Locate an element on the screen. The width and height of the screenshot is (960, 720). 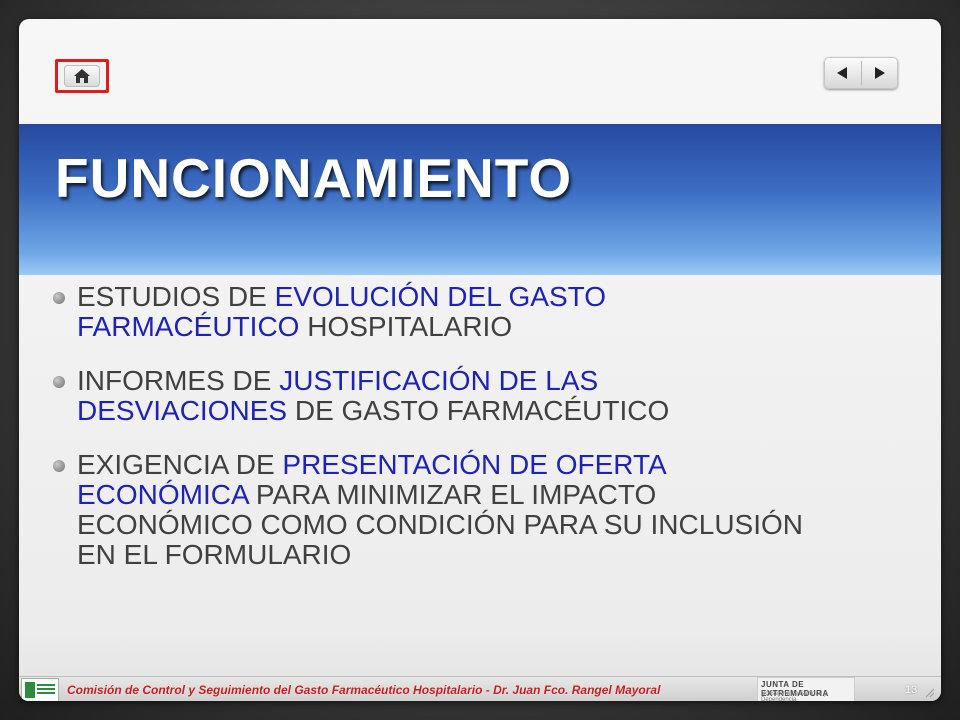
triangle-left-icon is located at coordinates (842, 73).